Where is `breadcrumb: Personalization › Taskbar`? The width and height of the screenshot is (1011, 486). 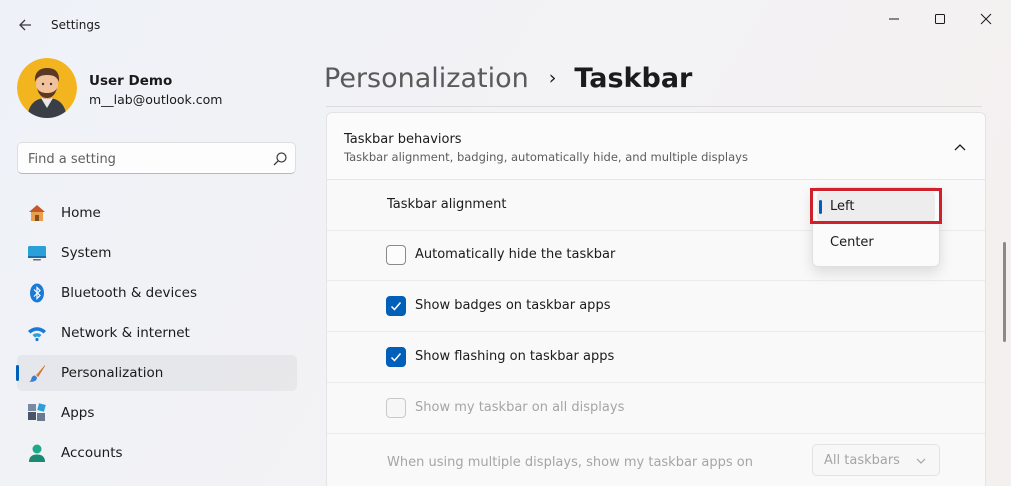 breadcrumb: Personalization › Taskbar is located at coordinates (508, 78).